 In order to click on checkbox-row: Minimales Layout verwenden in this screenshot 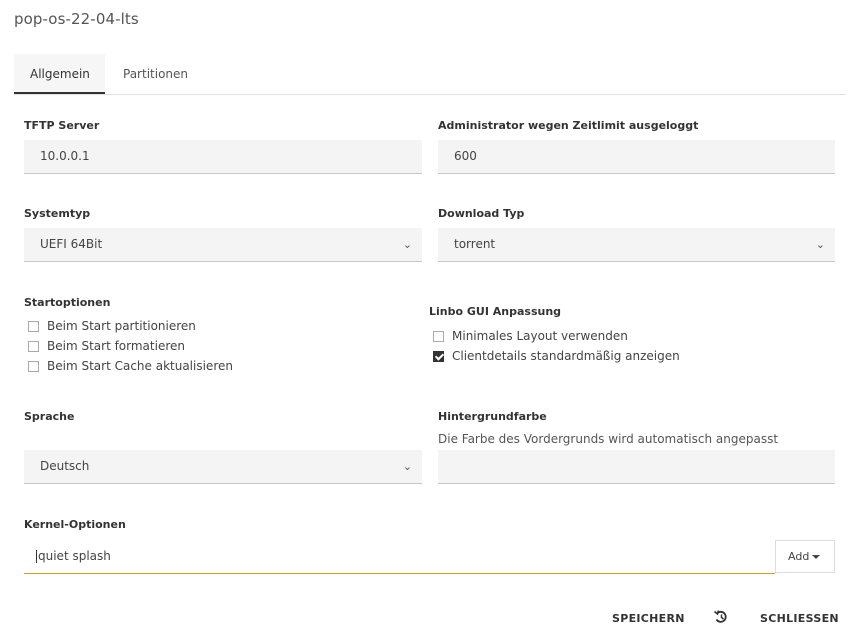, I will do `click(530, 336)`.